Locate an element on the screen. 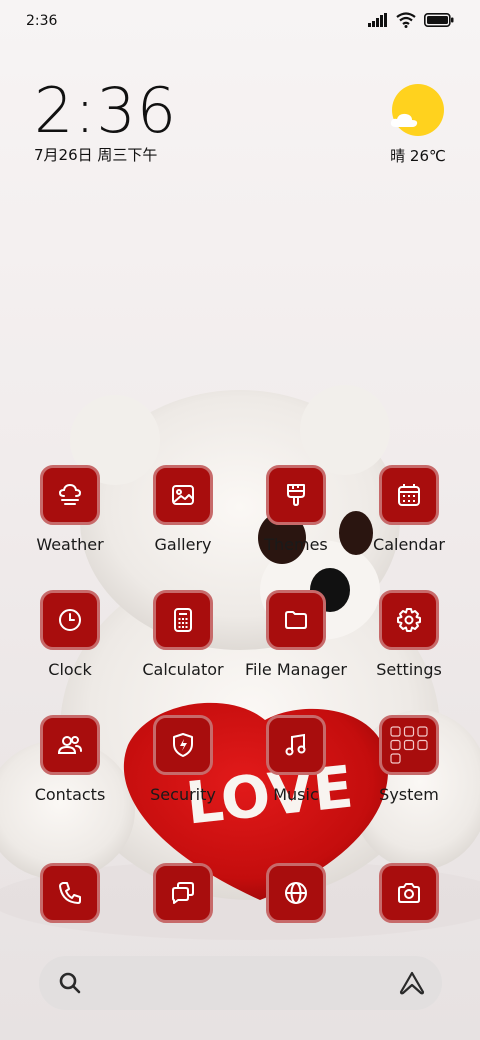  weather-temp: 晴 26℃ is located at coordinates (418, 155).